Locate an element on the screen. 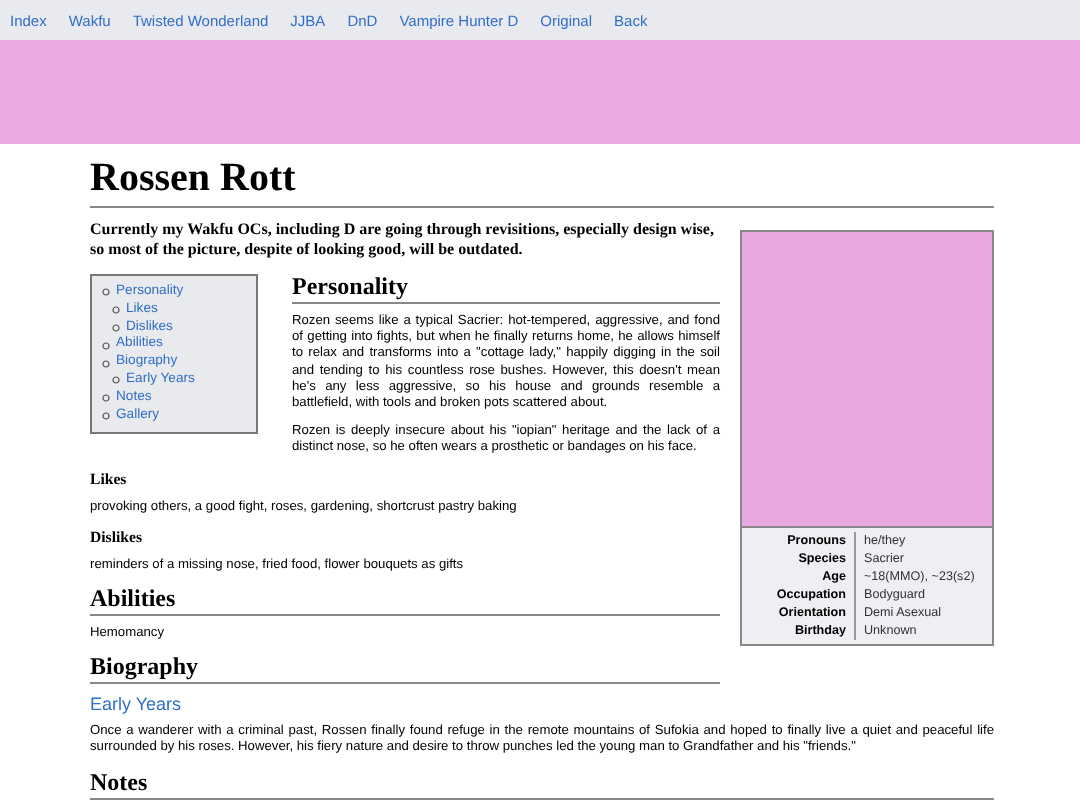 Image resolution: width=1080 pixels, height=810 pixels. notice-text: Currently my Wakfu OCs, including D are going through revisitions, especially design wise, so most of the picture, despite of looking good, will be outdated. is located at coordinates (403, 239).